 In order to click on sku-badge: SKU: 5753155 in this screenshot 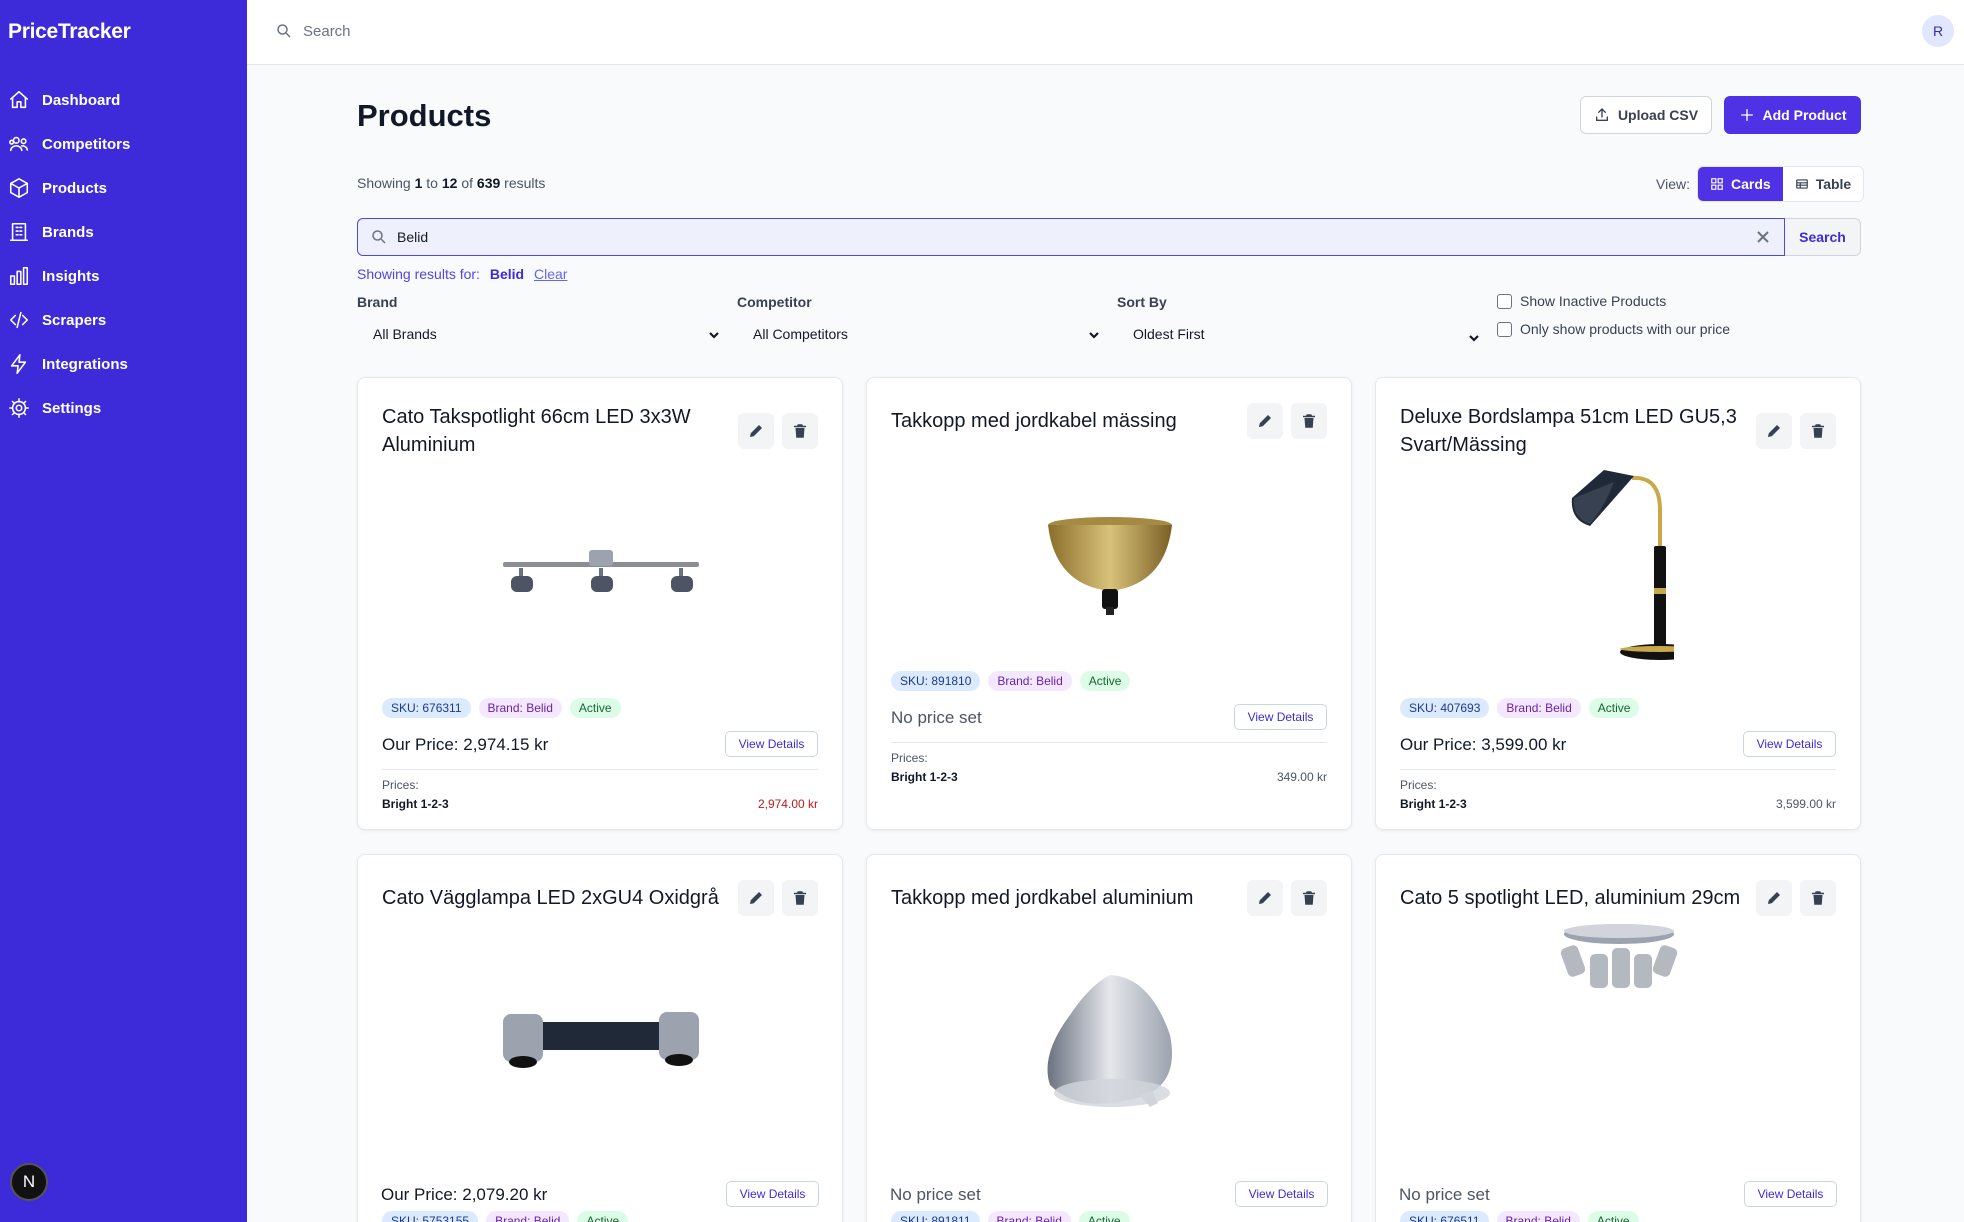, I will do `click(430, 1216)`.